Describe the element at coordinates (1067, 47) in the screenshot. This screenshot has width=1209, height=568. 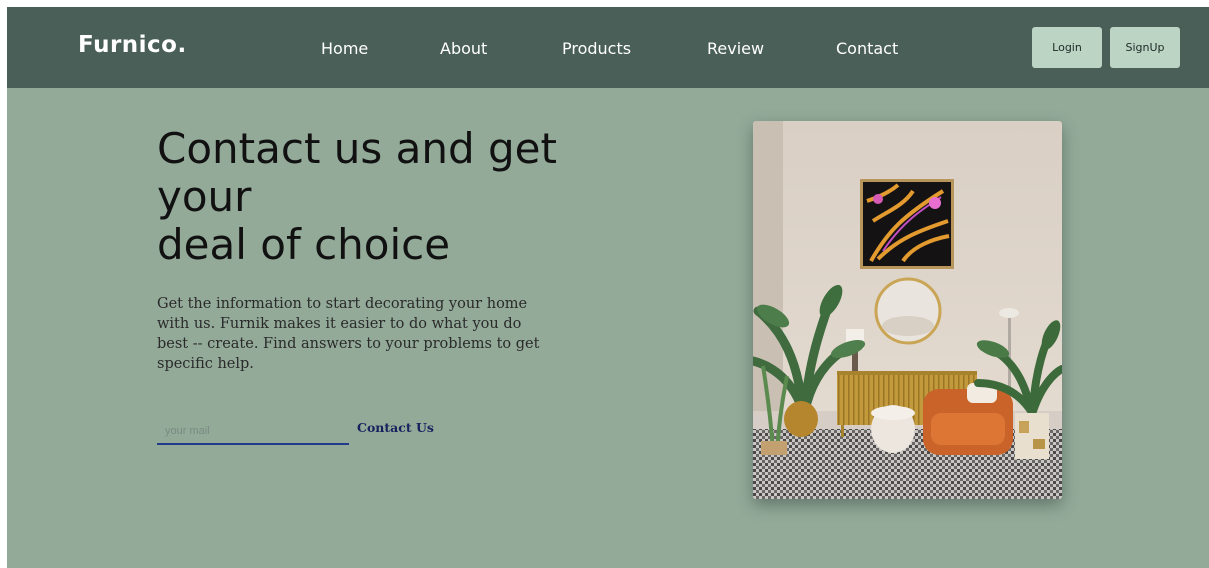
I see `login-button: Login` at that location.